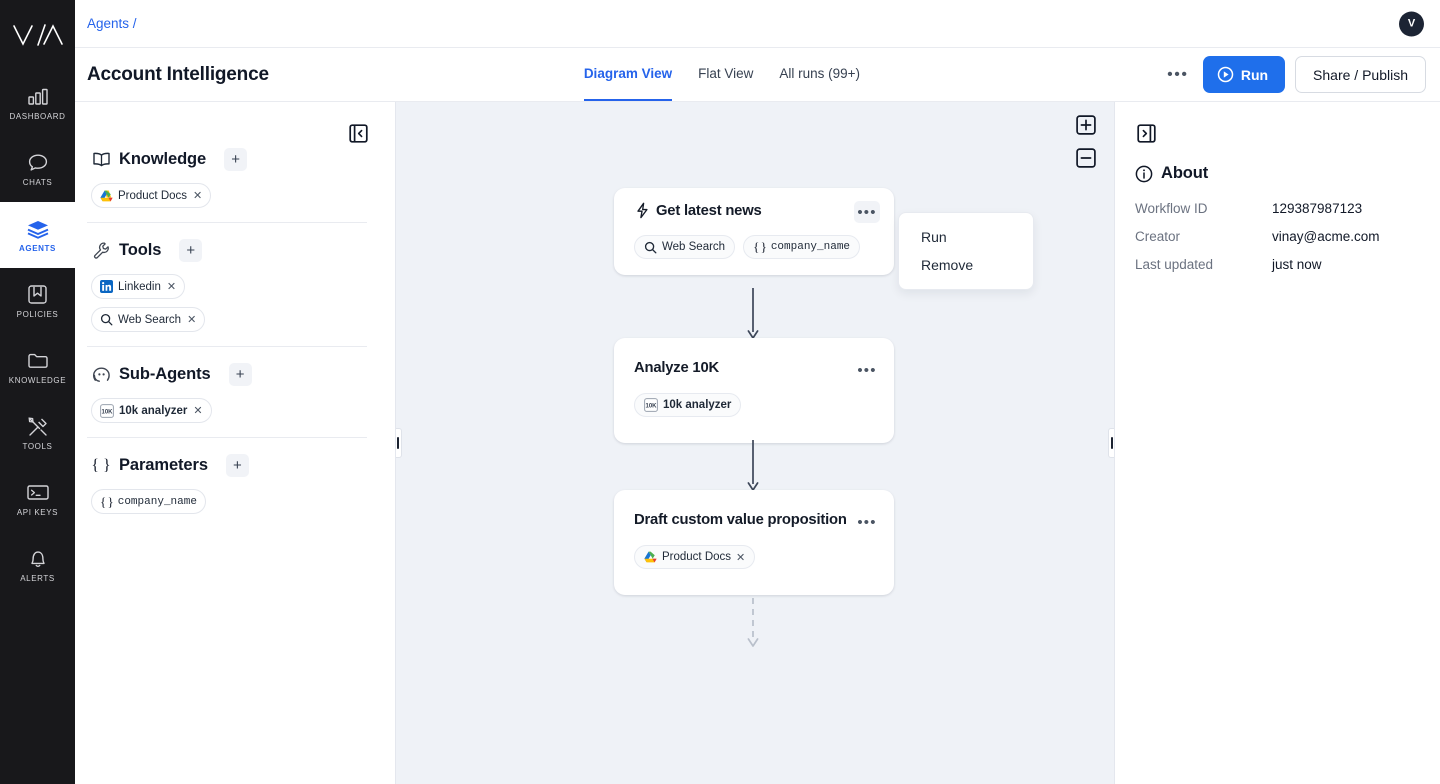 Image resolution: width=1440 pixels, height=784 pixels. What do you see at coordinates (628, 74) in the screenshot?
I see `tab-diagram-view: Diagram View` at bounding box center [628, 74].